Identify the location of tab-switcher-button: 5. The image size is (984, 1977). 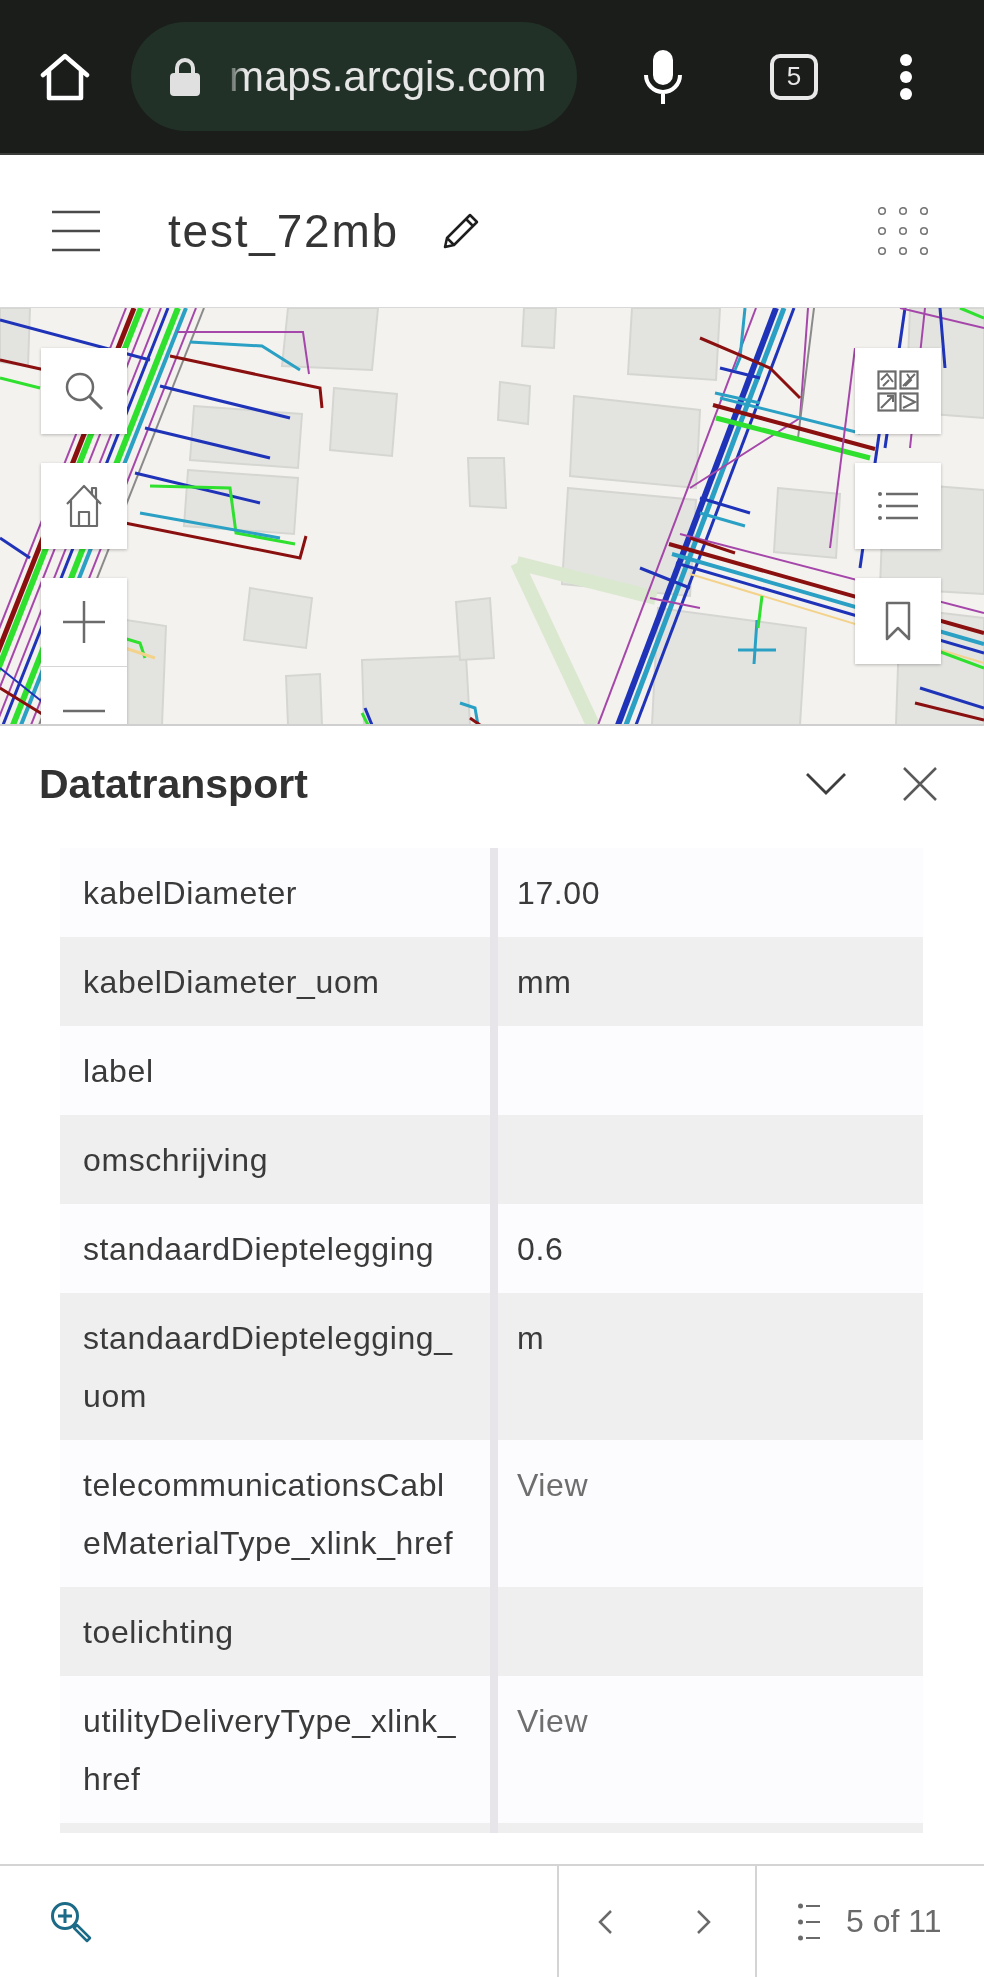
(794, 76).